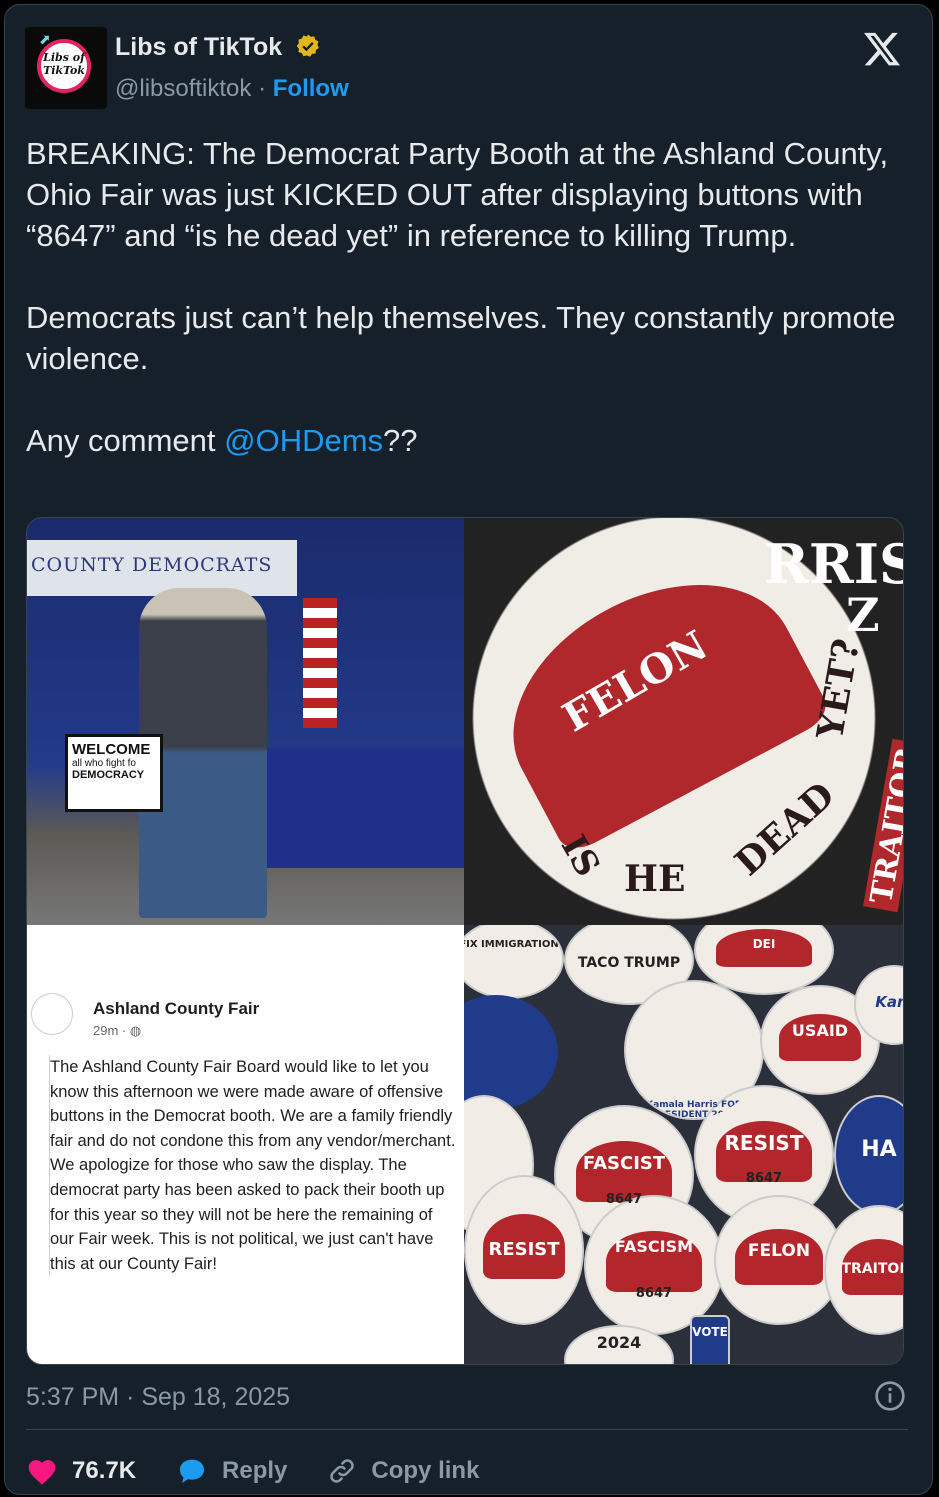 This screenshot has height=1497, width=939. Describe the element at coordinates (52, 1014) in the screenshot. I see `fair-logo` at that location.